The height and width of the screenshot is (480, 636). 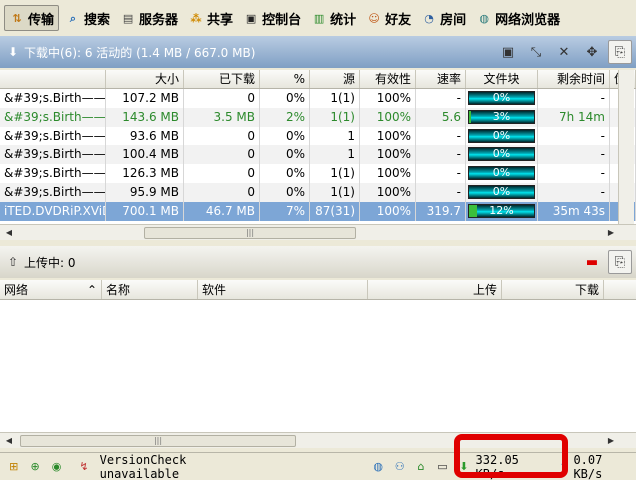 What do you see at coordinates (145, 192) in the screenshot?
I see `cell-size: 95.9 MB` at bounding box center [145, 192].